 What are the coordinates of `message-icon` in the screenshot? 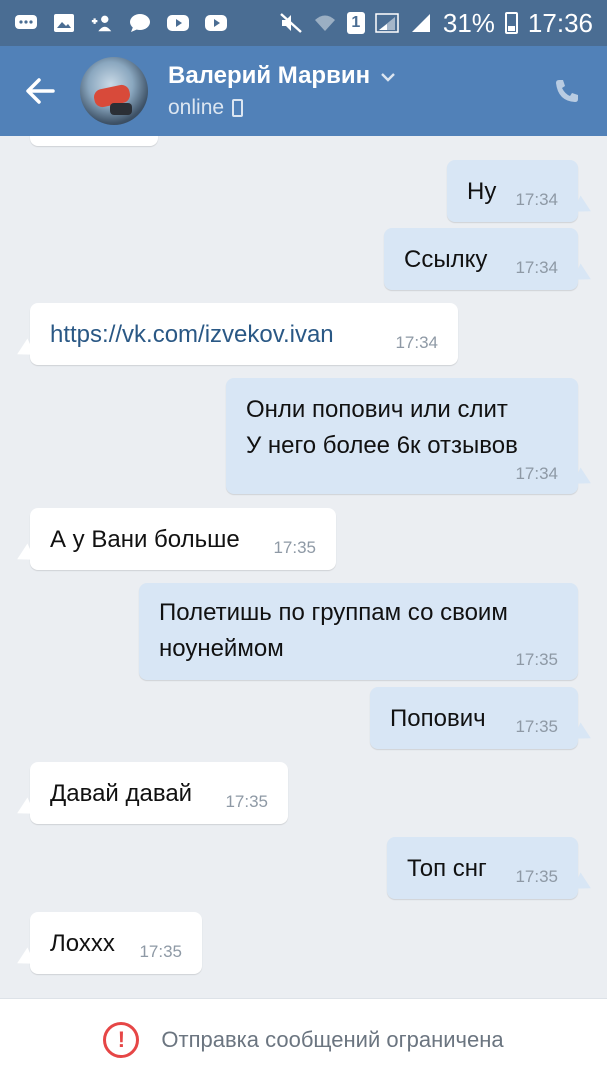 It's located at (140, 23).